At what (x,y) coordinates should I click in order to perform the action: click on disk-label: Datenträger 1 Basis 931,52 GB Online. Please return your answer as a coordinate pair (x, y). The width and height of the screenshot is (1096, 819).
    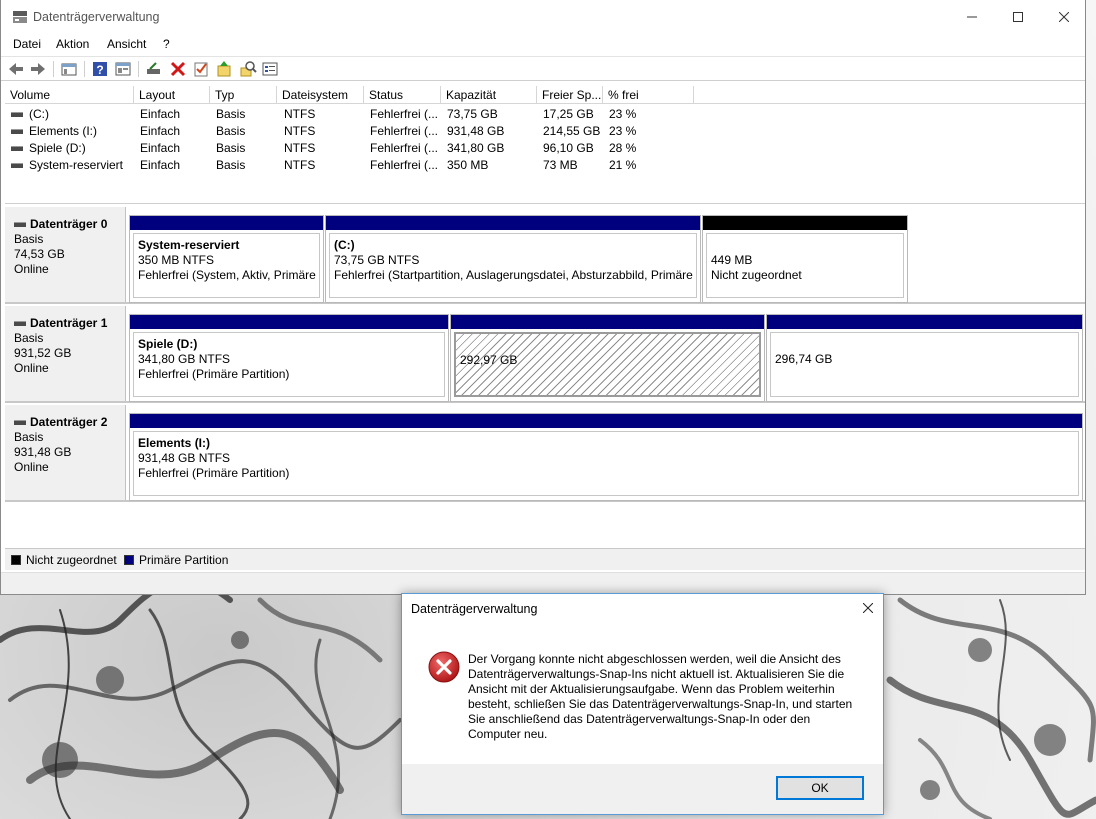
    Looking at the image, I should click on (65, 353).